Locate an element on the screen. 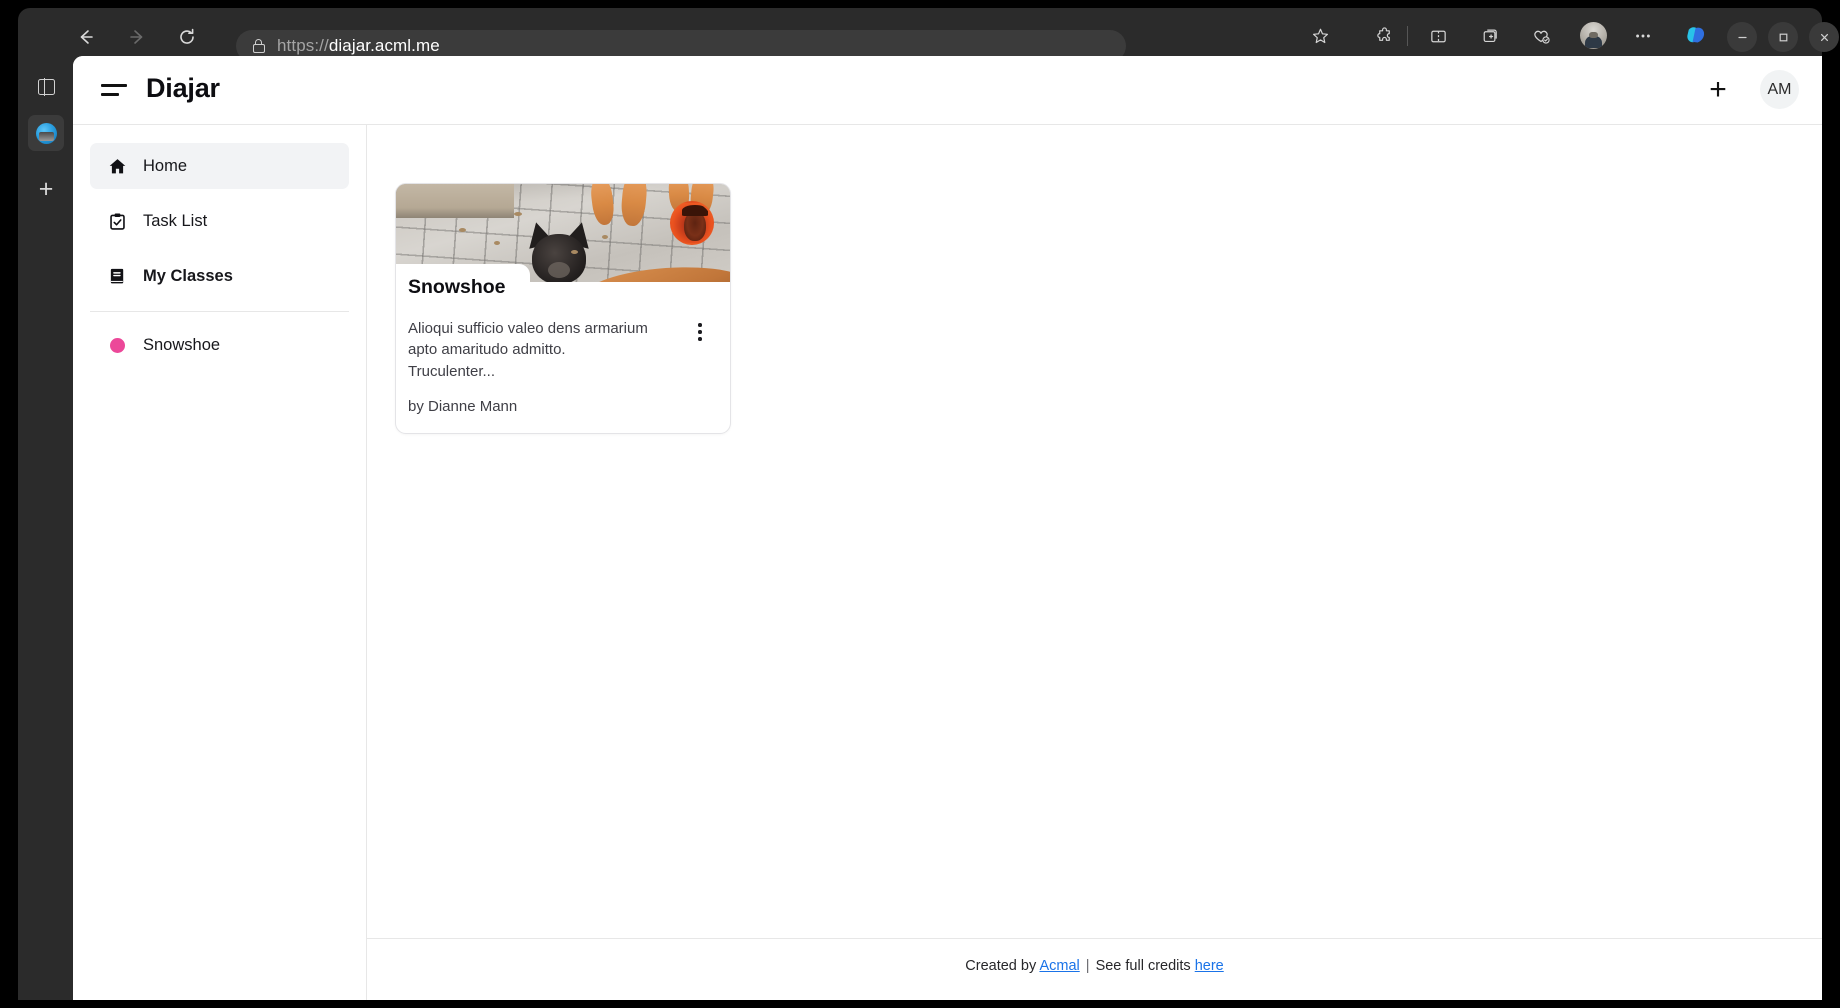 The height and width of the screenshot is (1008, 1840). puzzle-glyph is located at coordinates (1383, 33).